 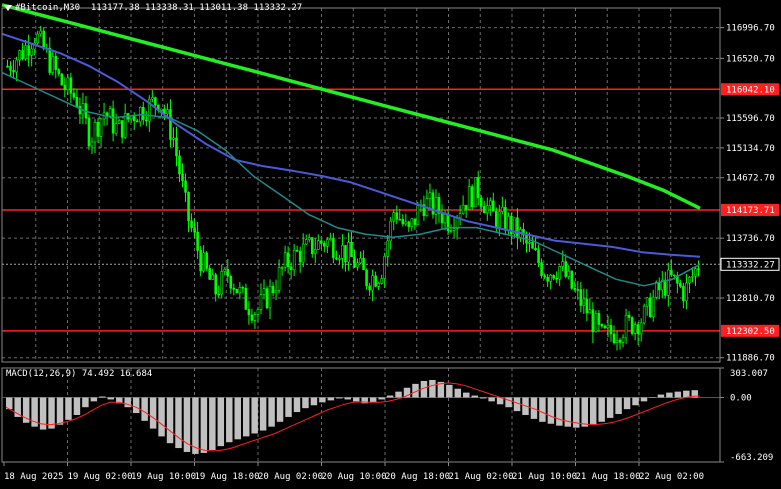 I want to click on price-tick-label: 114672.70, so click(x=750, y=179).